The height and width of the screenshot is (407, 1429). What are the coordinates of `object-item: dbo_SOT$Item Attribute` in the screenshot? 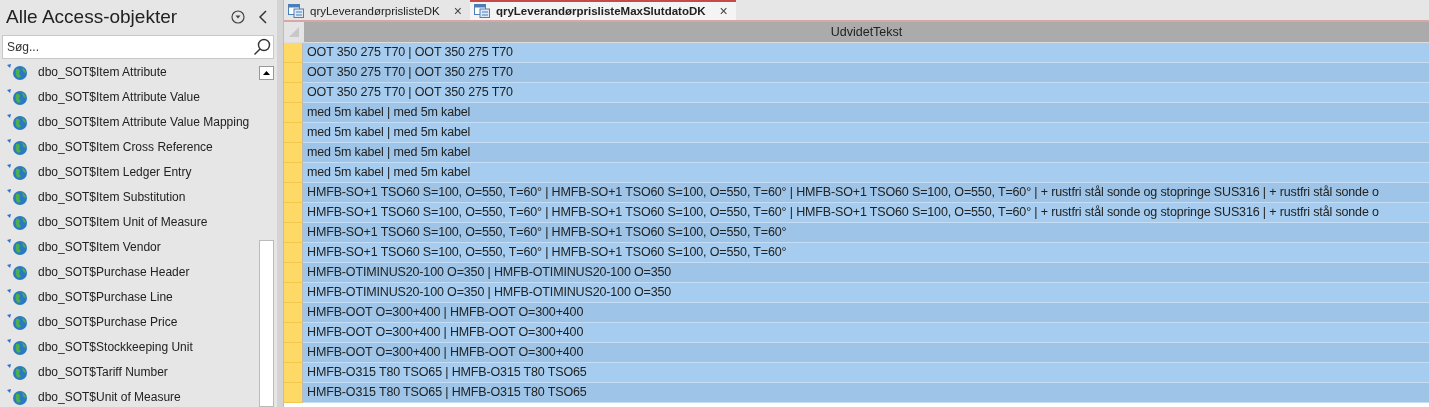 It's located at (129, 71).